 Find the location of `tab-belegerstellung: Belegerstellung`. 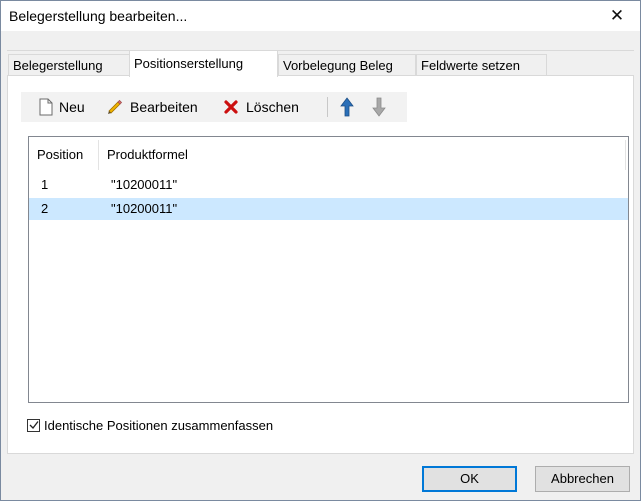

tab-belegerstellung: Belegerstellung is located at coordinates (69, 64).